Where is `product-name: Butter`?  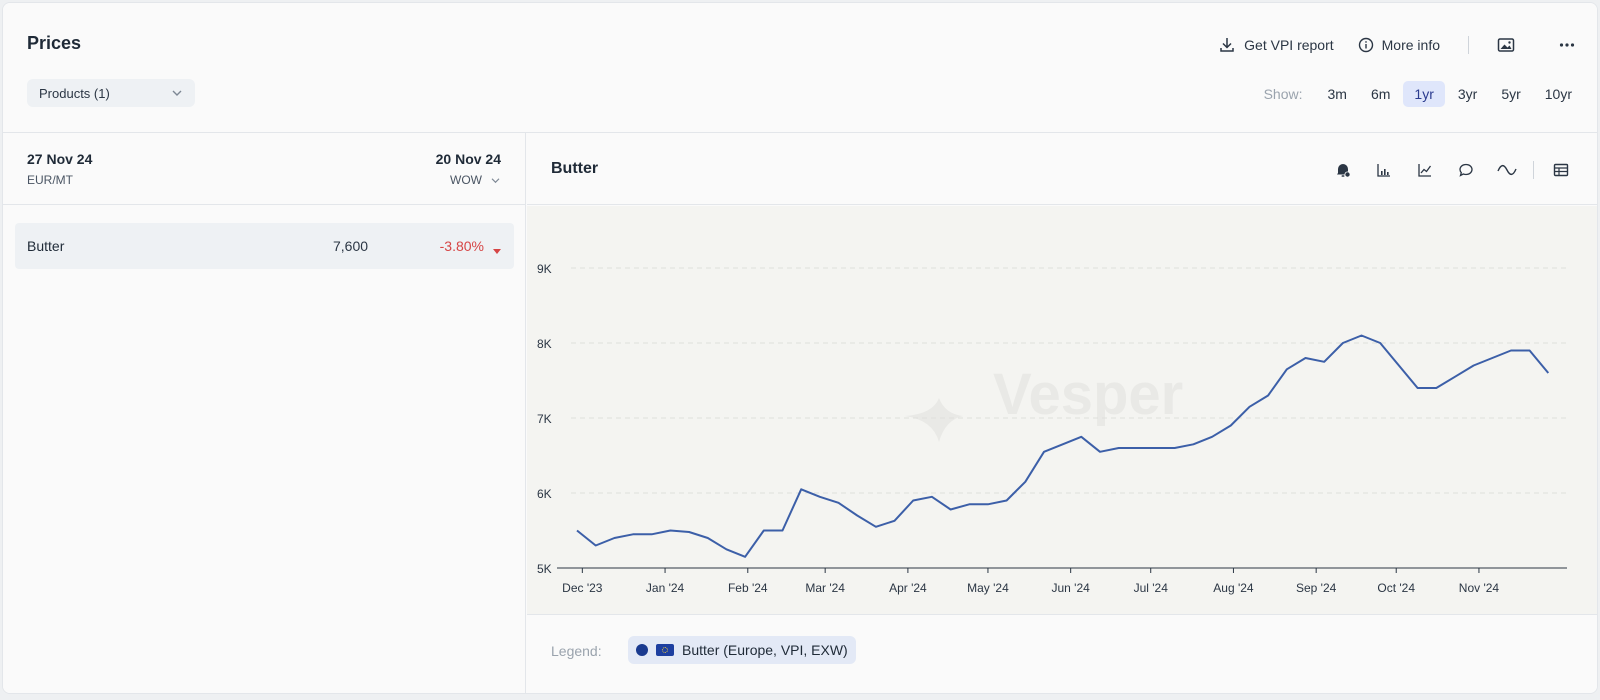 product-name: Butter is located at coordinates (46, 246).